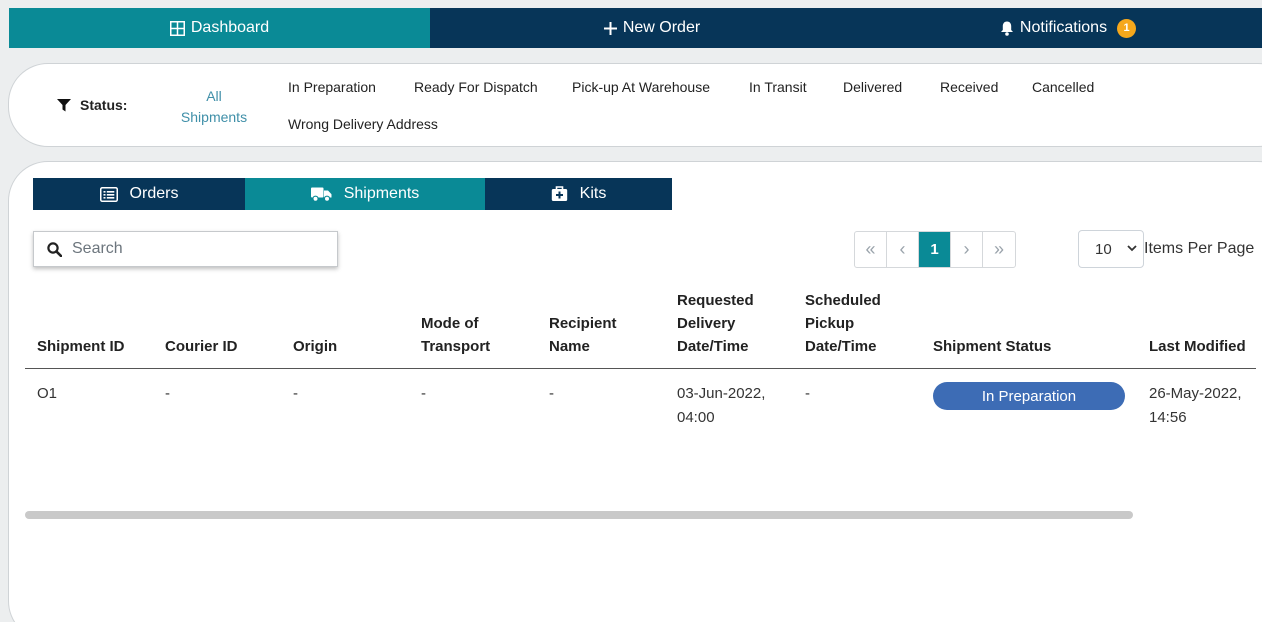  What do you see at coordinates (214, 96) in the screenshot?
I see `status-all-line1: All` at bounding box center [214, 96].